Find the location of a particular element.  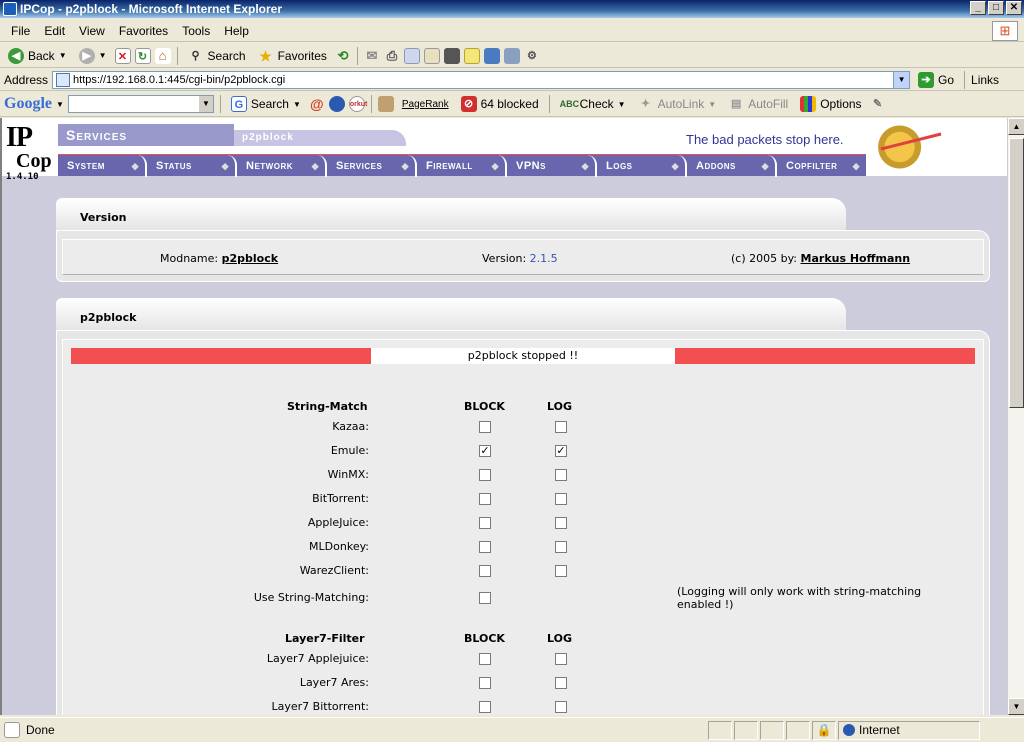

scroll-up-arrow-icon: ▲ is located at coordinates (1016, 126).